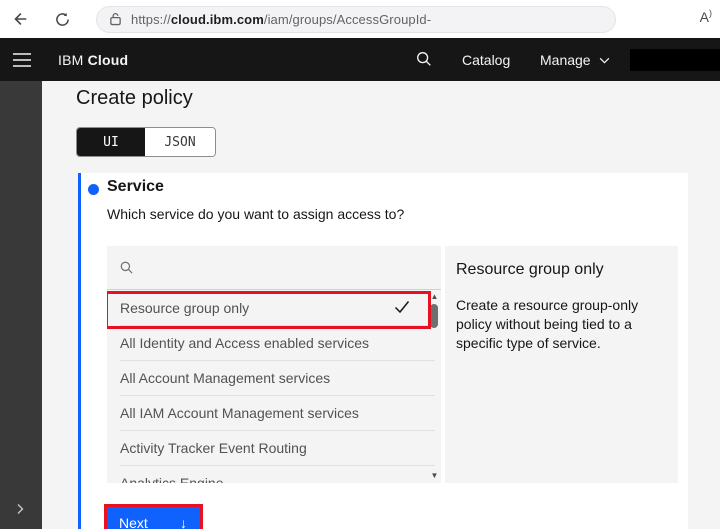  I want to click on next-button: Next ↓, so click(153, 518).